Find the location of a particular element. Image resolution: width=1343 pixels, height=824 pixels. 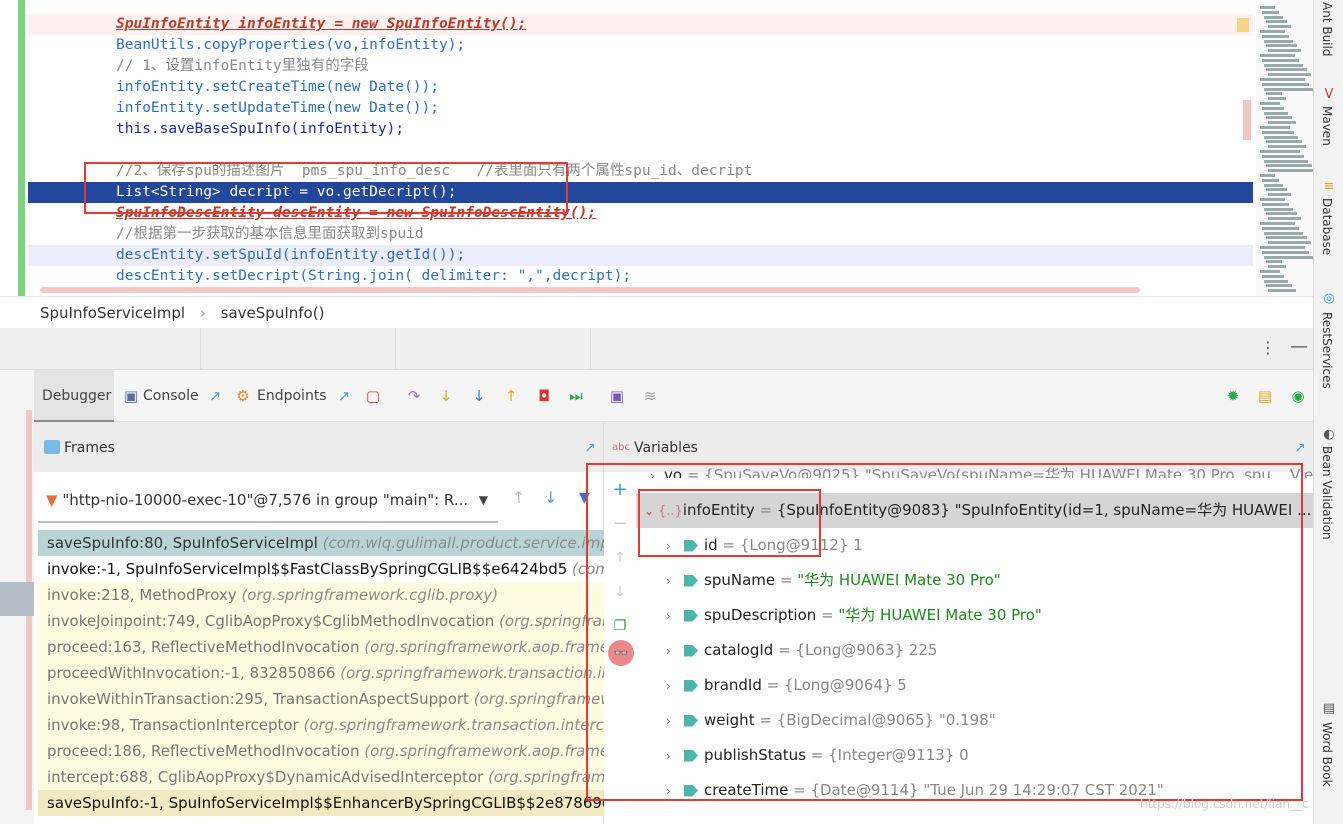

frame-method: invoke:218, MethodProxy is located at coordinates (144, 595).